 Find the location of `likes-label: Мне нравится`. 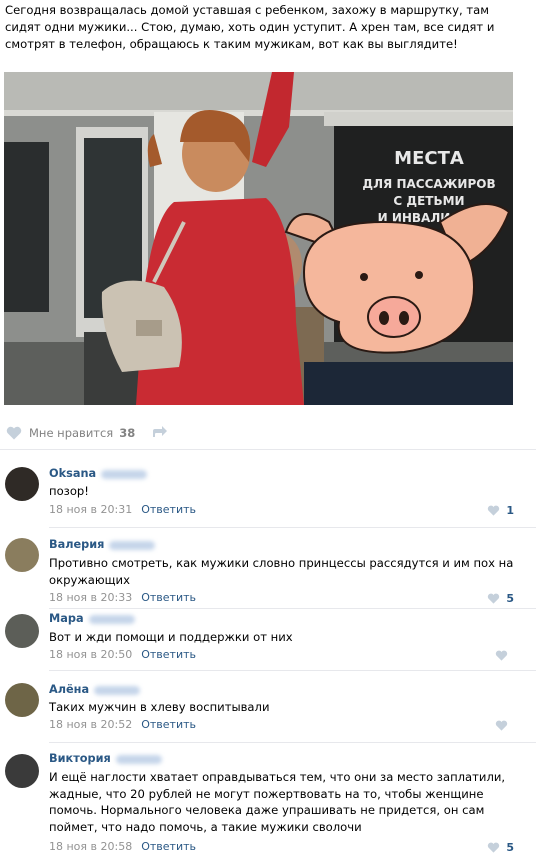

likes-label: Мне нравится is located at coordinates (71, 433).